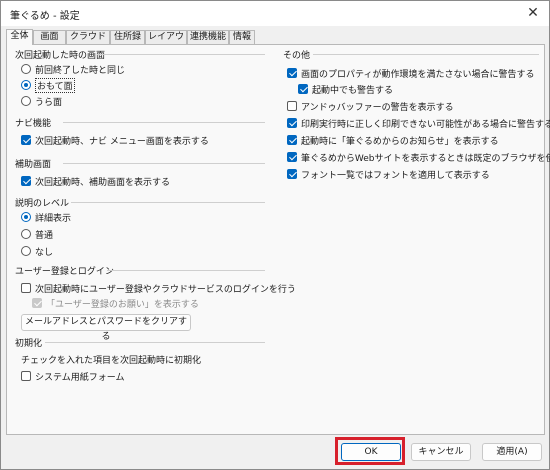  What do you see at coordinates (88, 37) in the screenshot?
I see `tab-cloud: クラウド` at bounding box center [88, 37].